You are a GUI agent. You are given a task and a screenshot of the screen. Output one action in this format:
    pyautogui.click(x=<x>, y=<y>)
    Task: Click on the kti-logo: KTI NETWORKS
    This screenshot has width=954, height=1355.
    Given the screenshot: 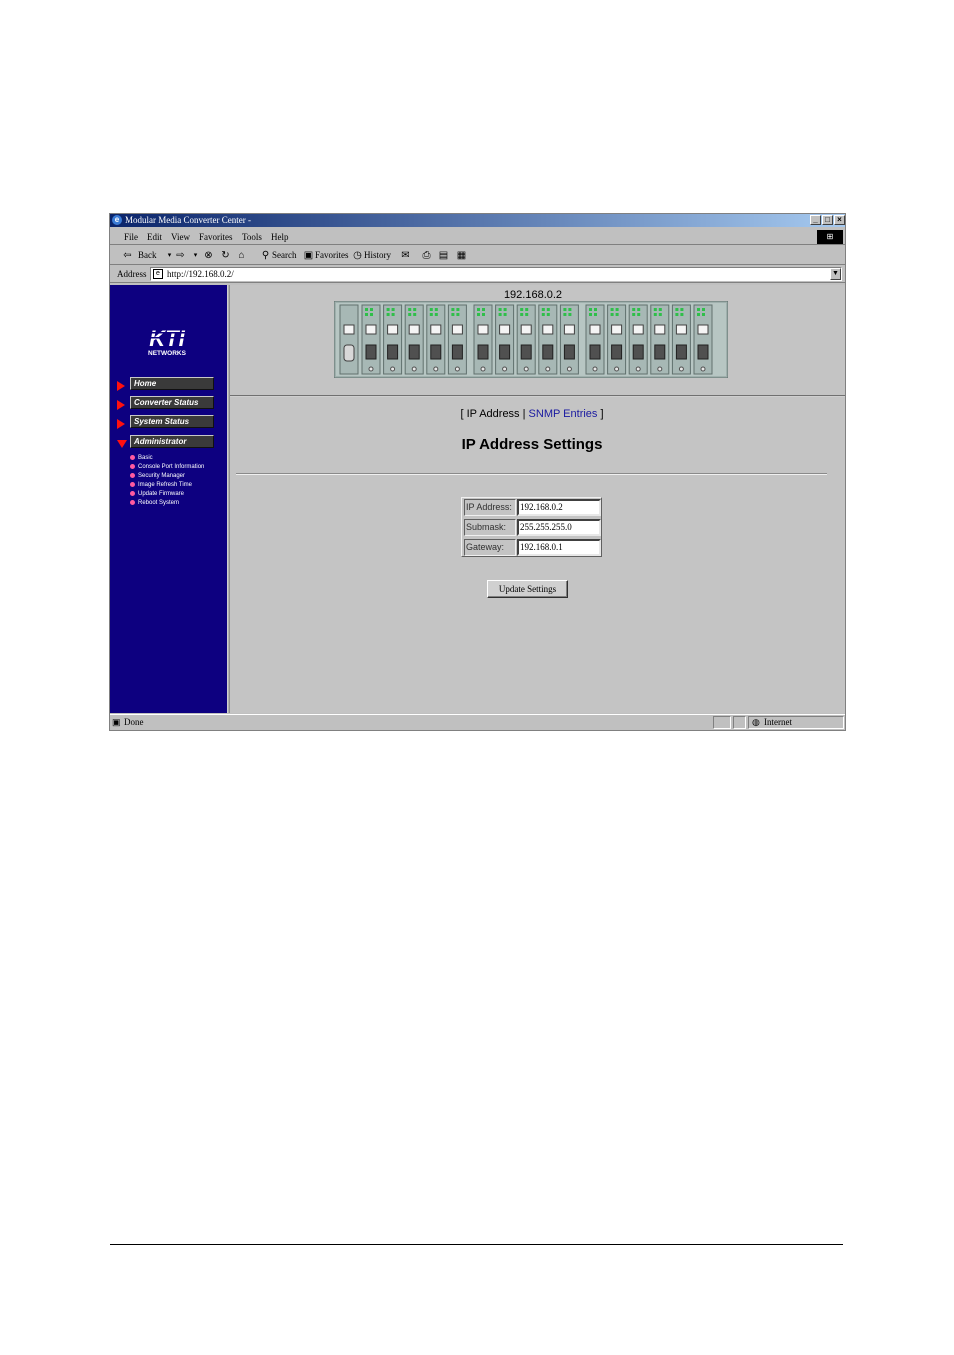 What is the action you would take?
    pyautogui.click(x=167, y=342)
    